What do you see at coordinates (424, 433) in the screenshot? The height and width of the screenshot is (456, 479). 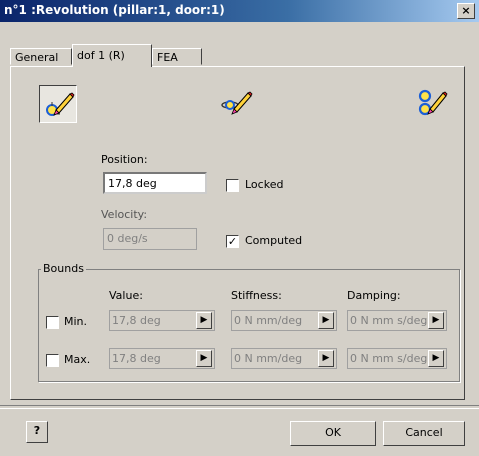 I see `cancel-button: Cancel` at bounding box center [424, 433].